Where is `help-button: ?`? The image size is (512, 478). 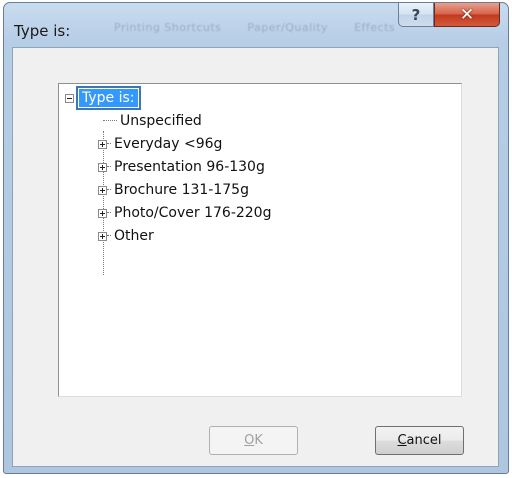
help-button: ? is located at coordinates (416, 15).